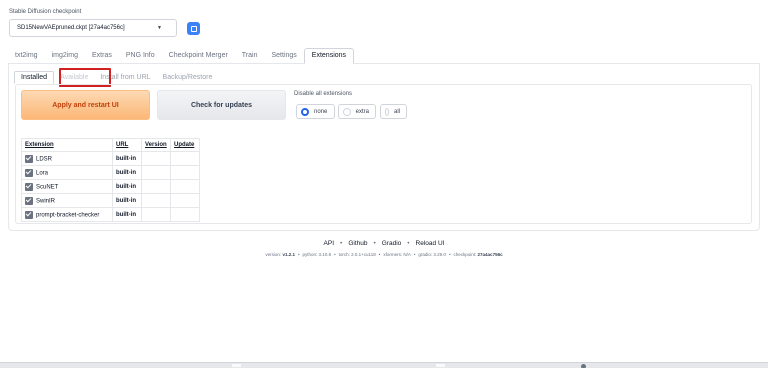  I want to click on tab-checkpoint-merger: Checkpoint Merger, so click(198, 56).